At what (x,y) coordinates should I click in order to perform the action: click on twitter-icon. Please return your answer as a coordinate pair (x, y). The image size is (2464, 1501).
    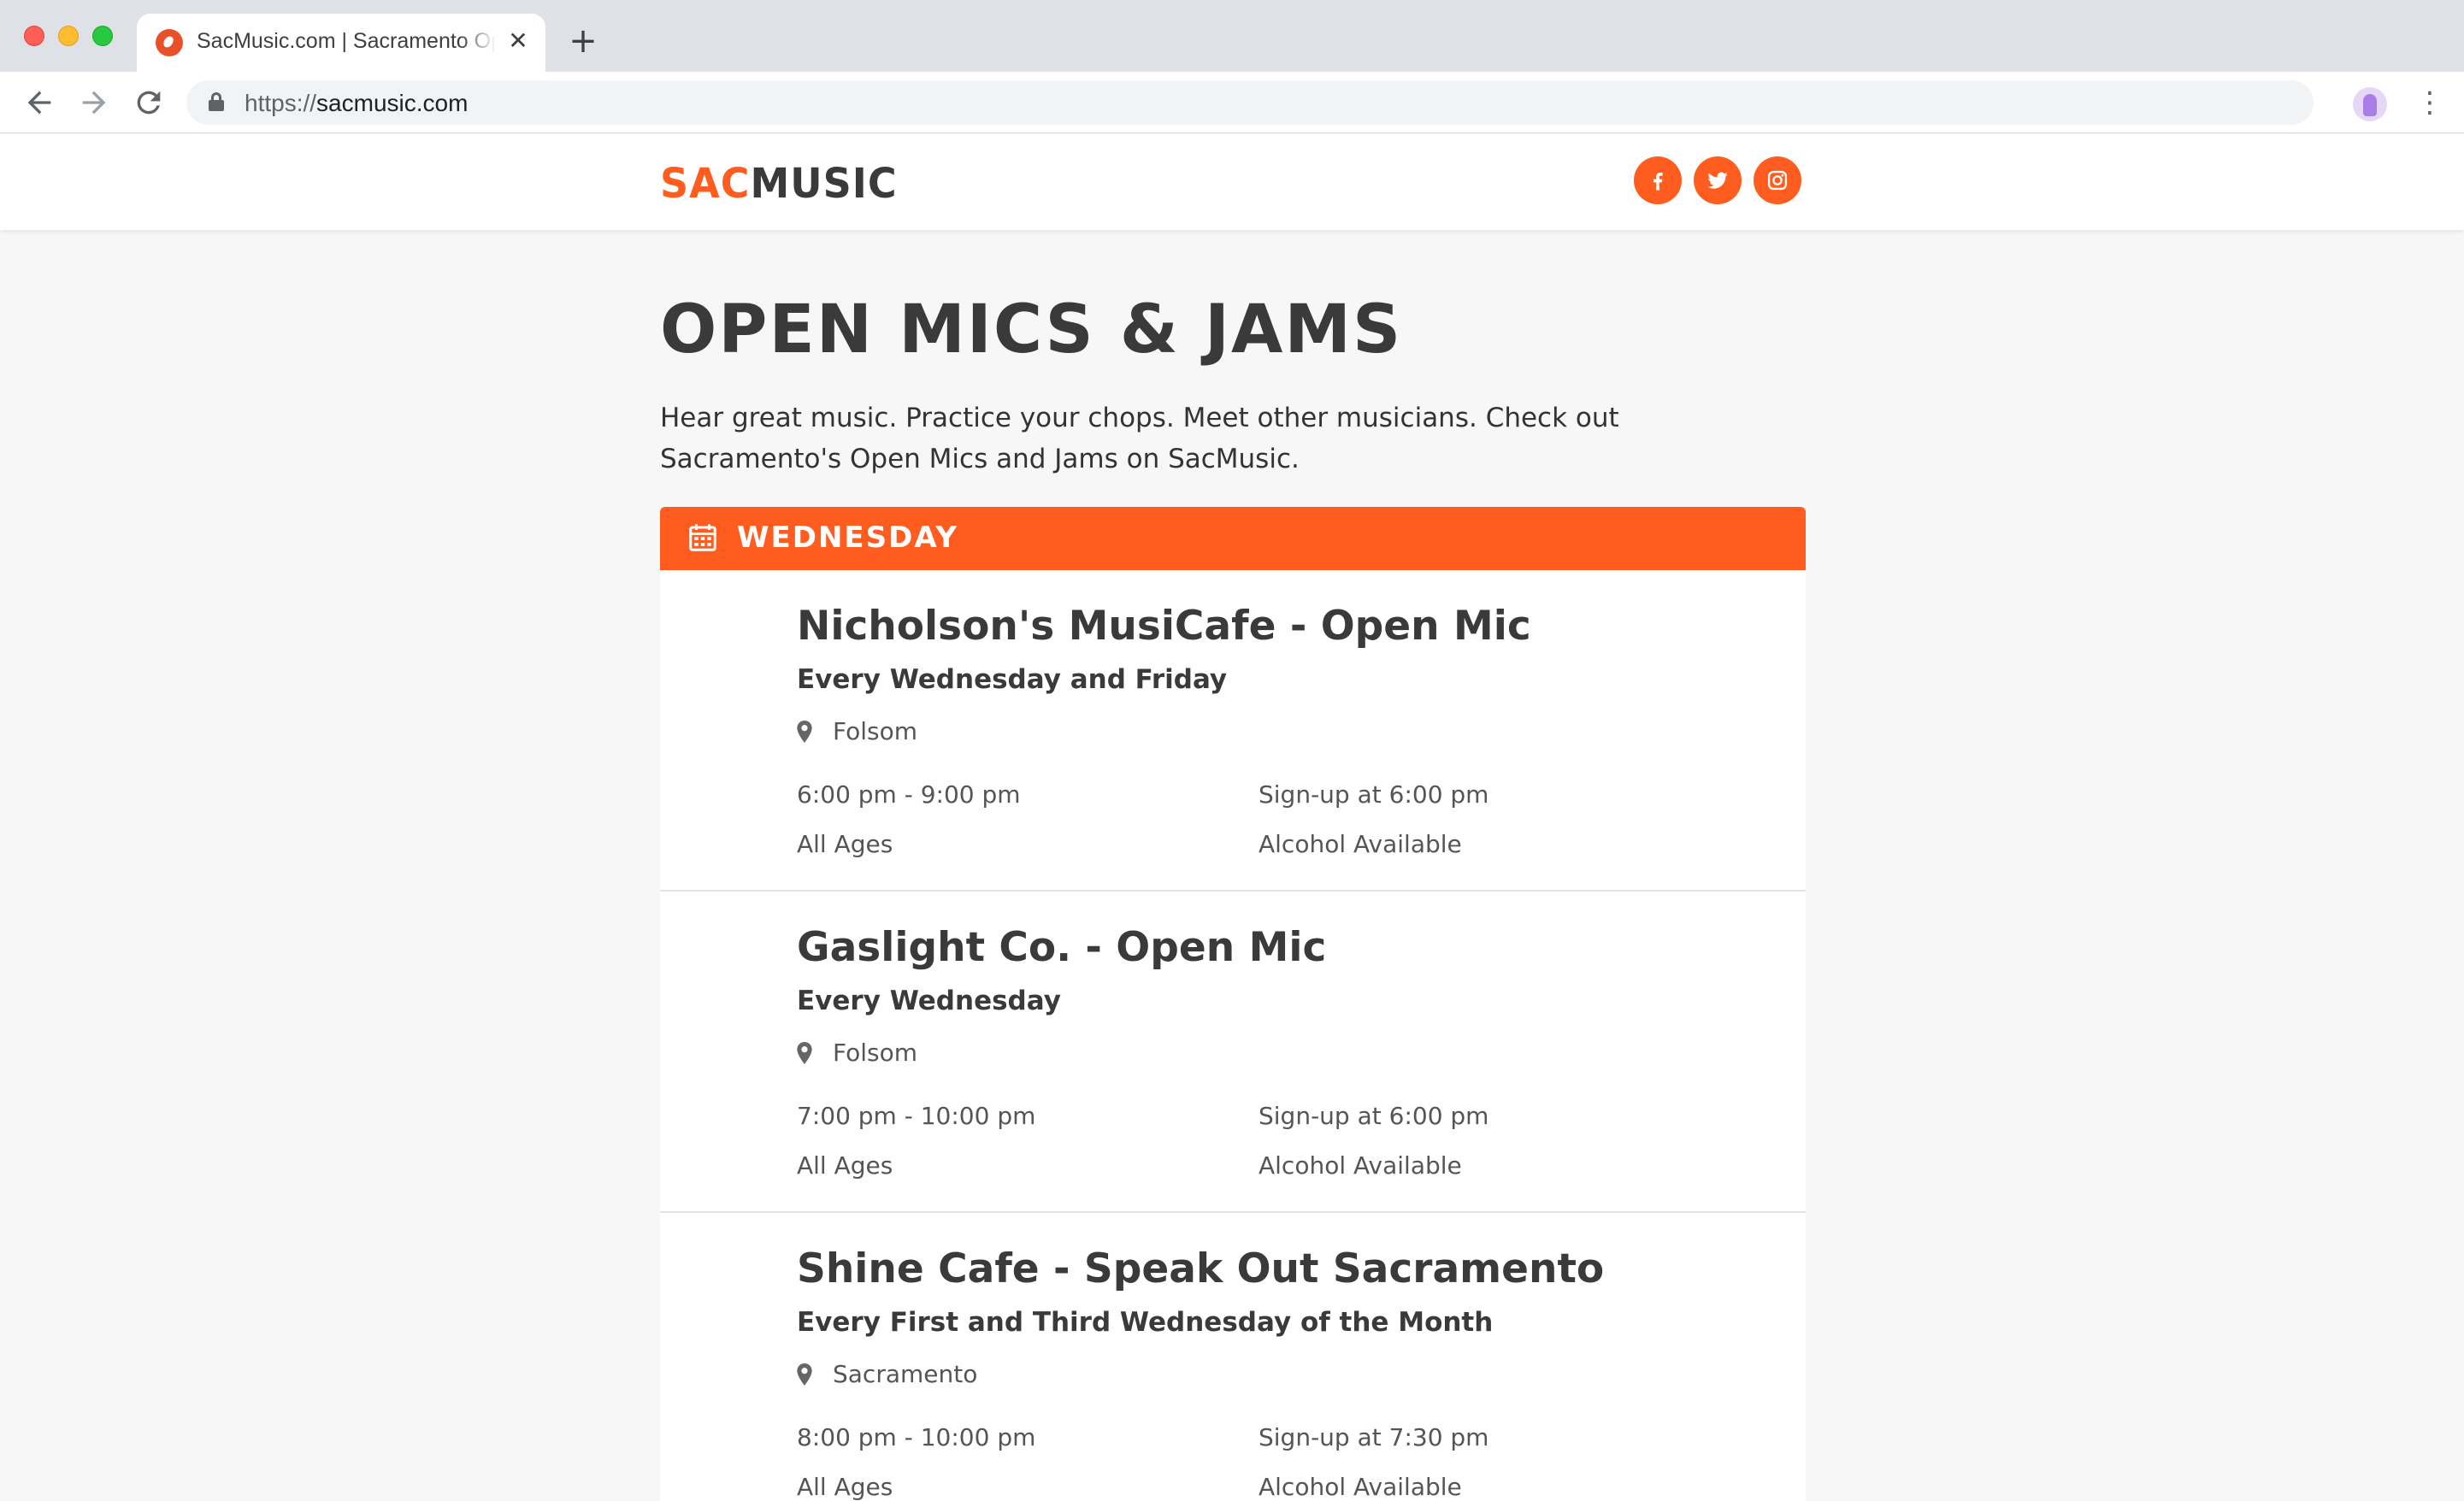
    Looking at the image, I should click on (1718, 180).